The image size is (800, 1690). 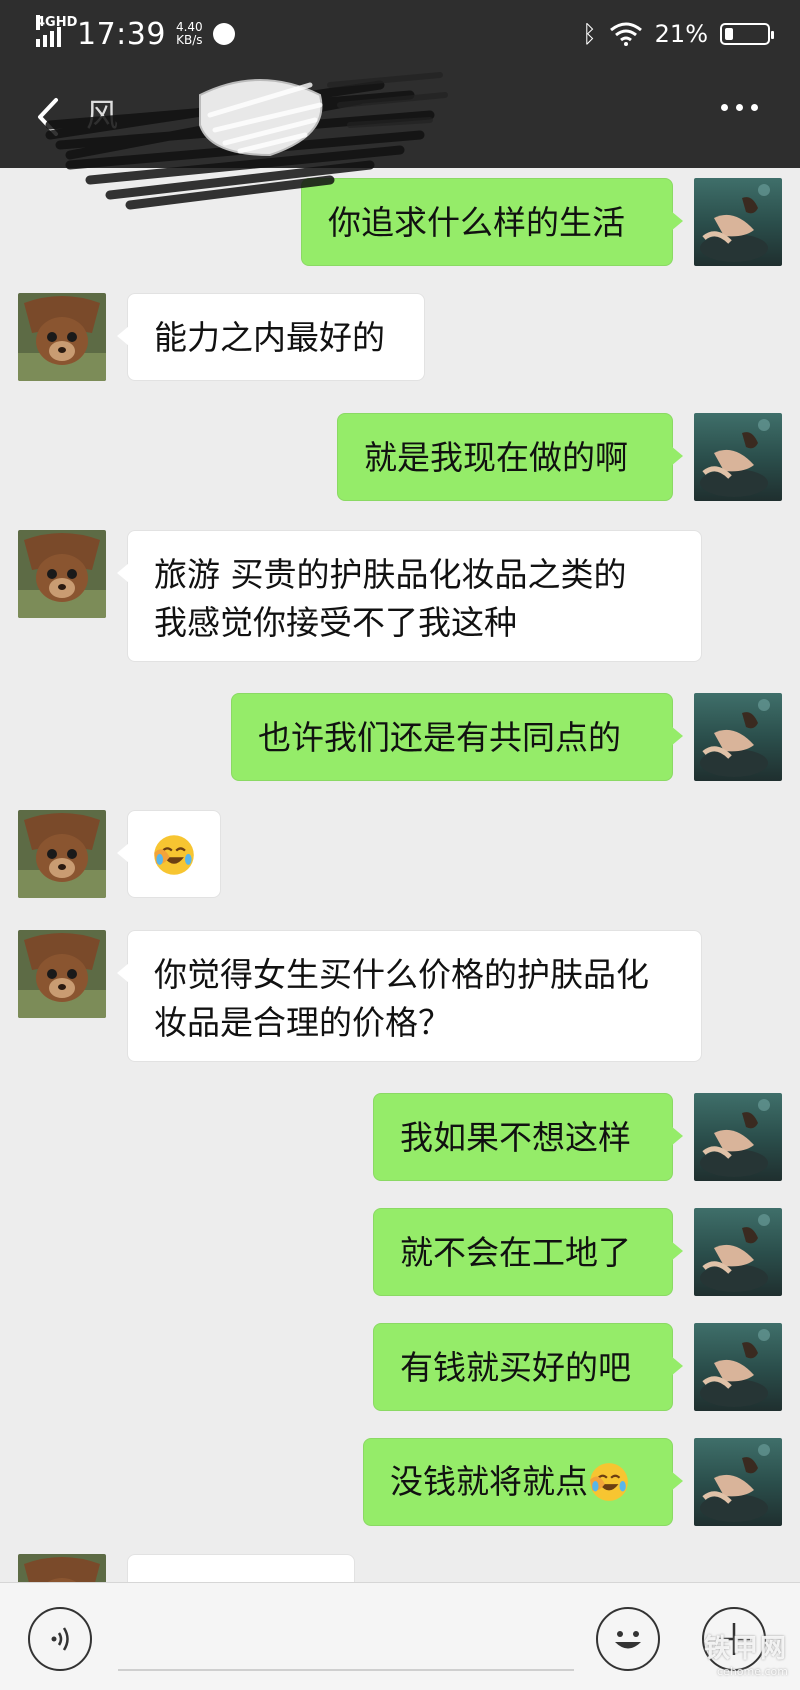 I want to click on message-text-line: 旅游 买贵的护肤品化妆品之类的, so click(x=390, y=574).